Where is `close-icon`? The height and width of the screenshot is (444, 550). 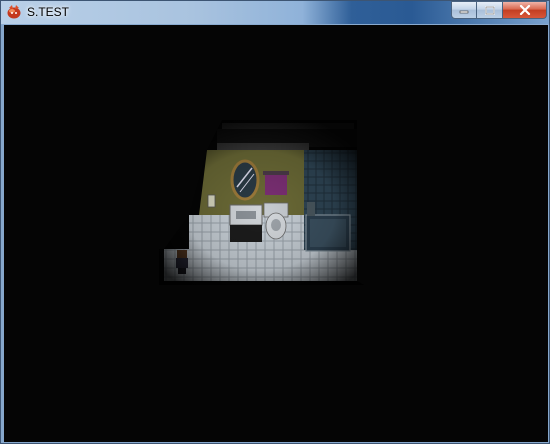
close-icon is located at coordinates (524, 10).